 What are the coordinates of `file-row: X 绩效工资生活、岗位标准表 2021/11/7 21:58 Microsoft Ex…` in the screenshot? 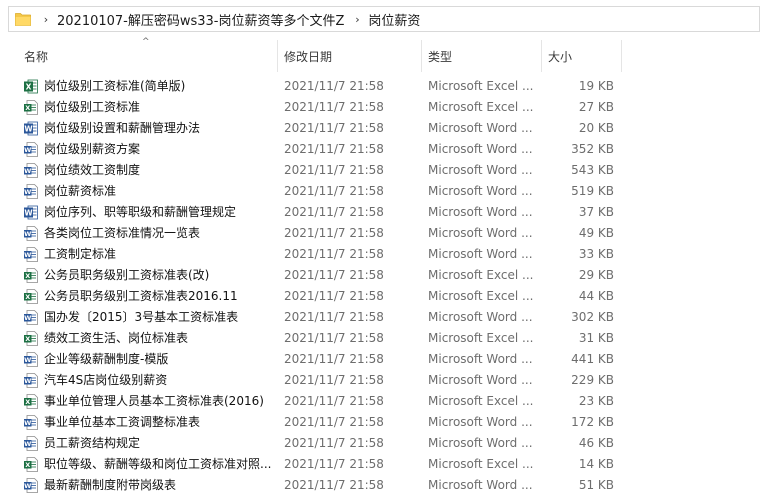 It's located at (384, 338).